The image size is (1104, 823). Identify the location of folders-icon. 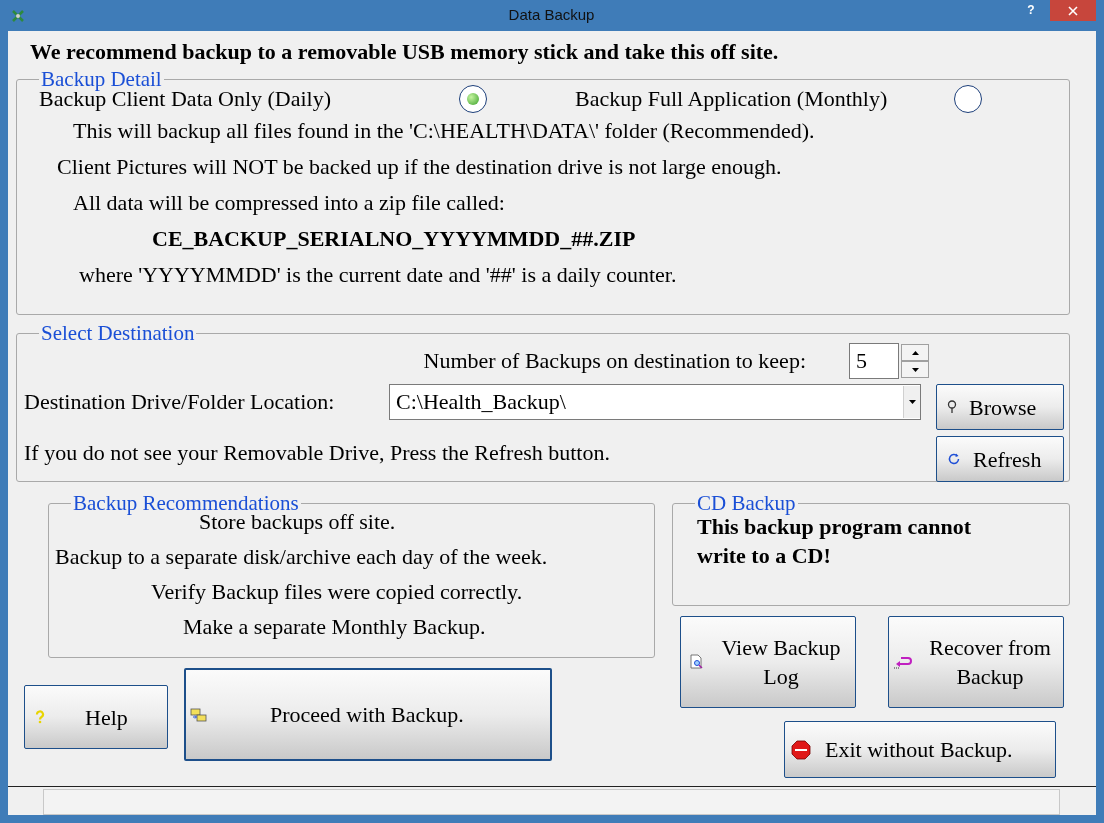
(199, 714).